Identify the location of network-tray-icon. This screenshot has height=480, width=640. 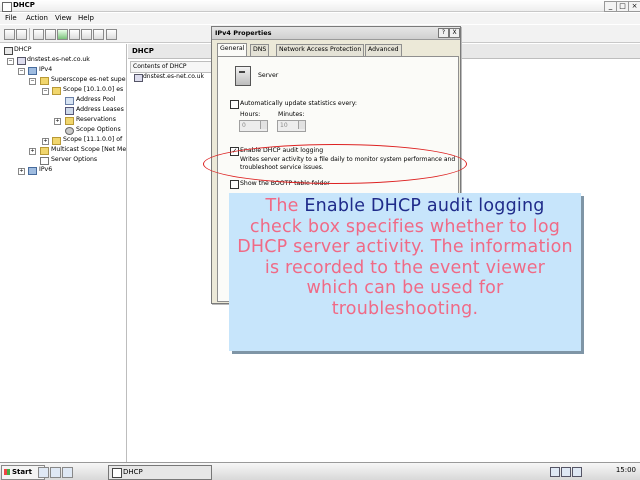
(555, 472).